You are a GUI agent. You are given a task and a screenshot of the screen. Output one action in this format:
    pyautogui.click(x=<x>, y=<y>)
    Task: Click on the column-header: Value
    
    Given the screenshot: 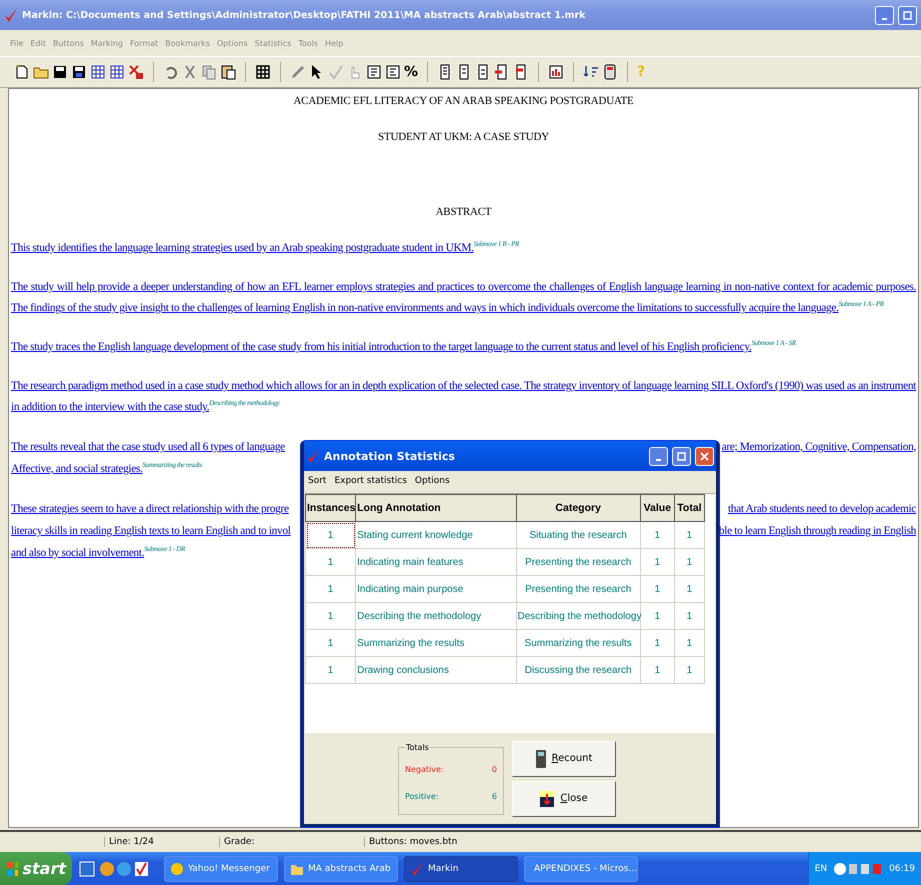 What is the action you would take?
    pyautogui.click(x=657, y=508)
    